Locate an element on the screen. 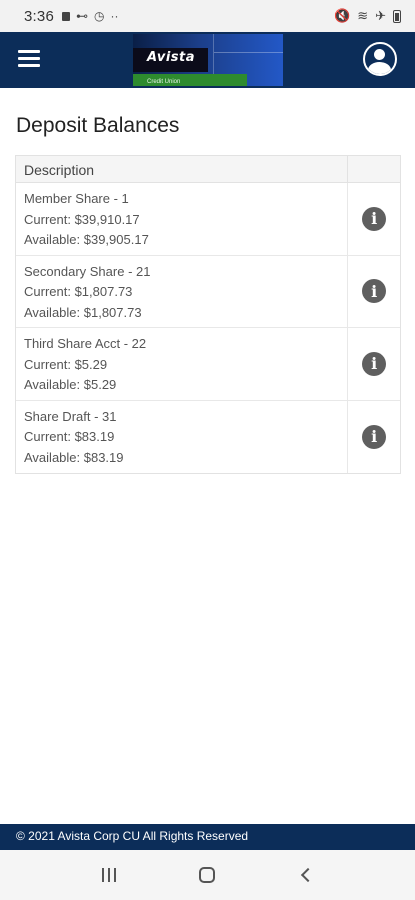  account-name: Share Draft - 31 is located at coordinates (70, 416).